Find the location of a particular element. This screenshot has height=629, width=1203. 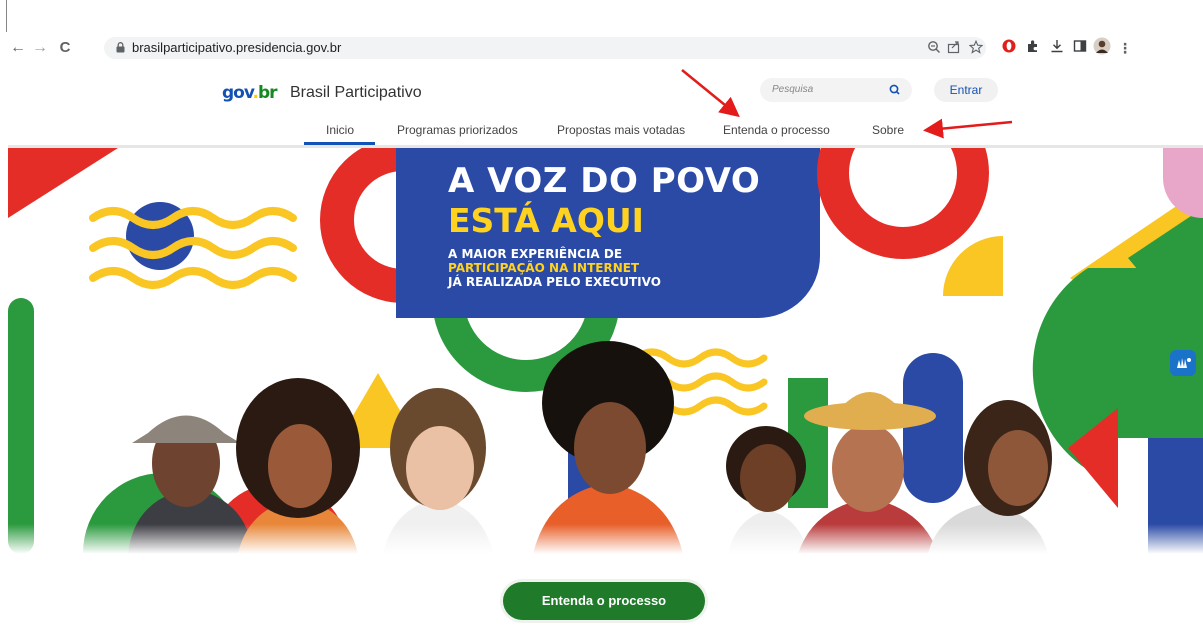

red-triangle-shape is located at coordinates (63, 183).